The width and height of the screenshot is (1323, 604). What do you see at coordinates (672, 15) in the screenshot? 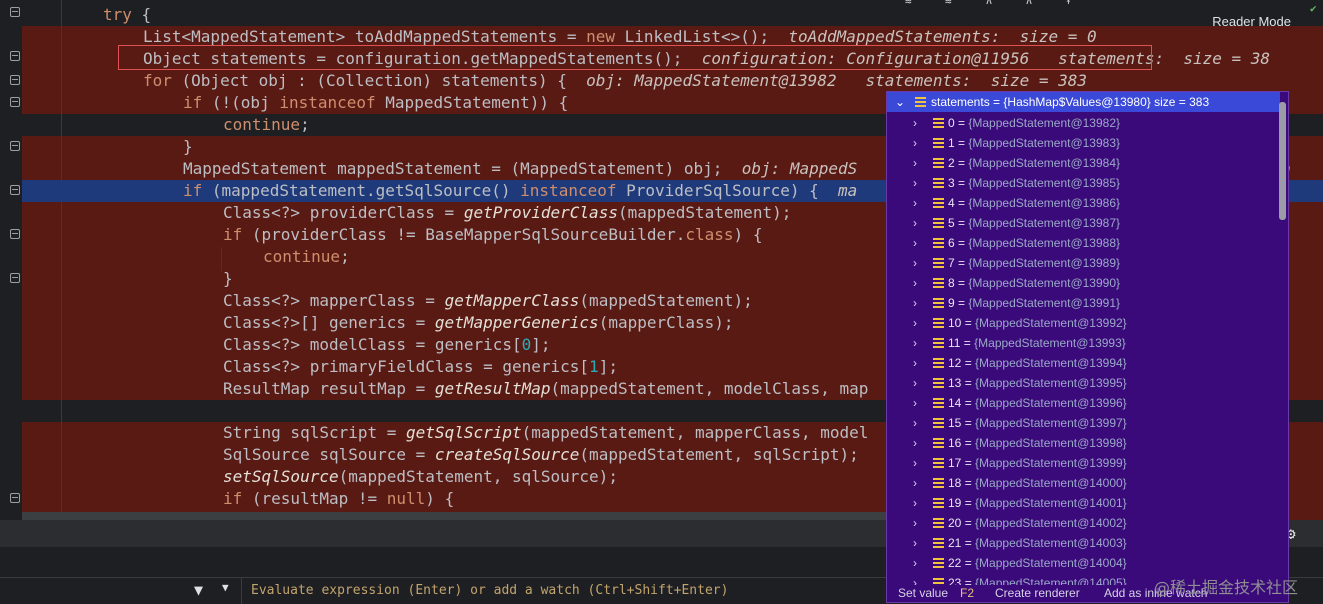
I see `code-line: try {` at bounding box center [672, 15].